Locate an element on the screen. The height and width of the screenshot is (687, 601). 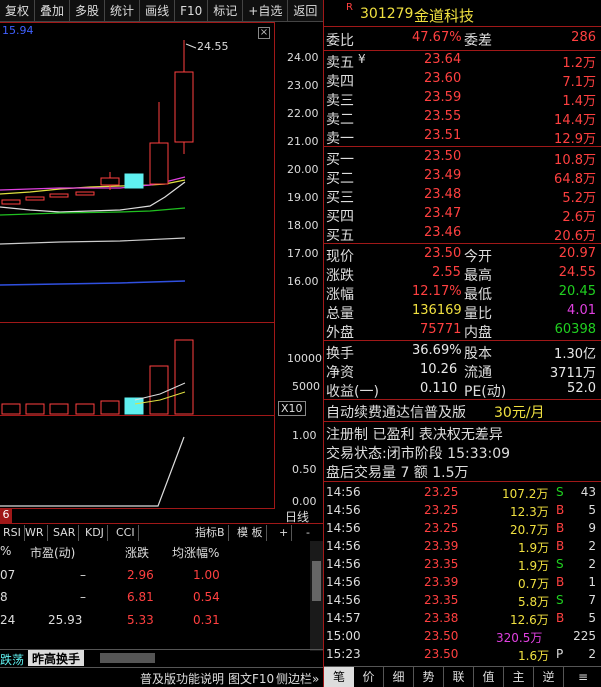
tick-row: 14:56 23.35 5.8万 S 7 is located at coordinates (461, 601).